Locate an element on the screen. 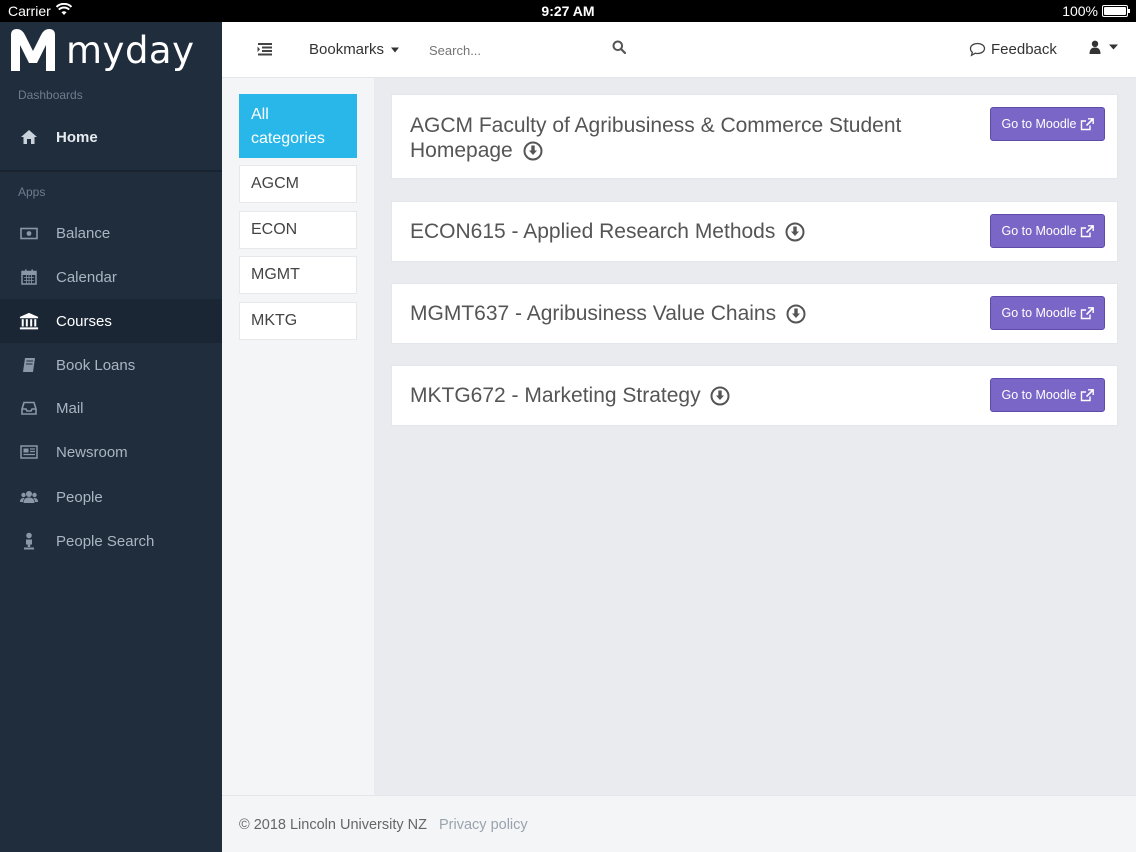 The image size is (1136, 852). sidebar-item-home: Home is located at coordinates (111, 137).